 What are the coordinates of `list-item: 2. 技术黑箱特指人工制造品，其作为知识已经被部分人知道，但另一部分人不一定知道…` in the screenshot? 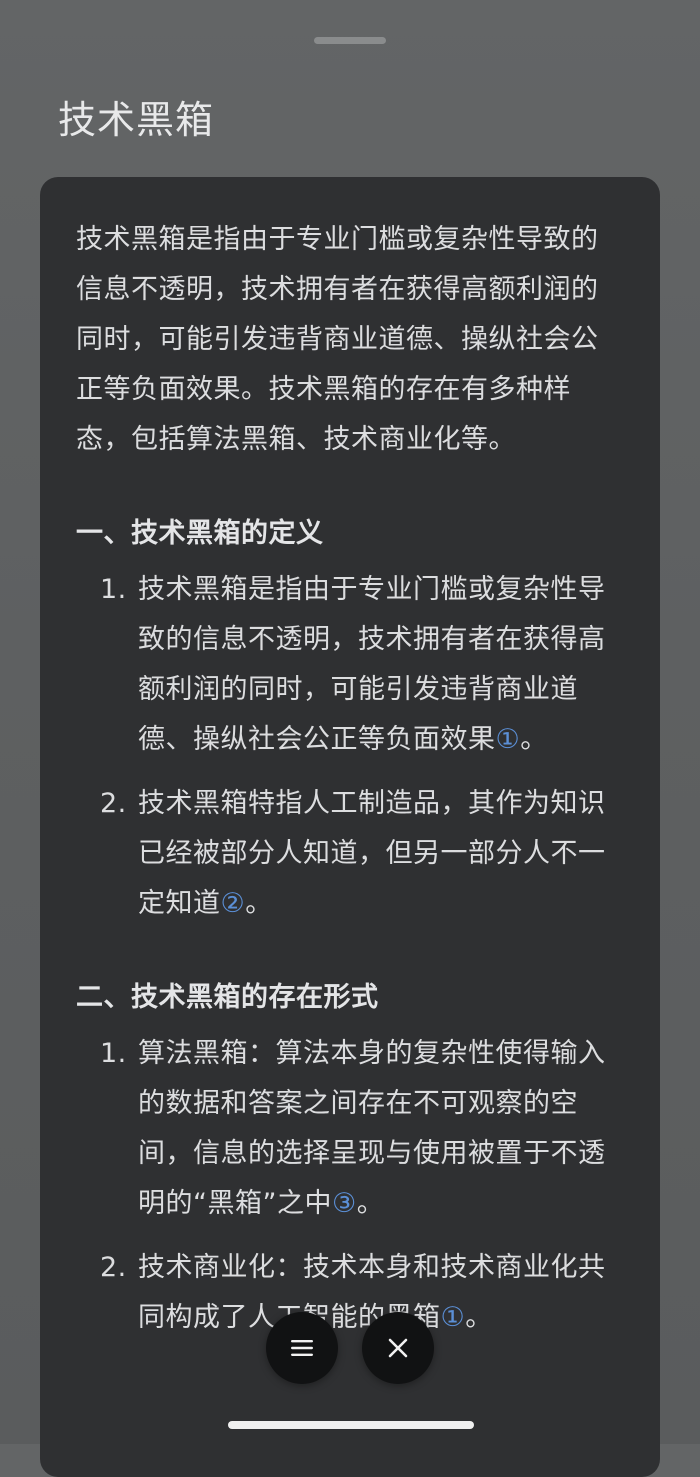 It's located at (342, 854).